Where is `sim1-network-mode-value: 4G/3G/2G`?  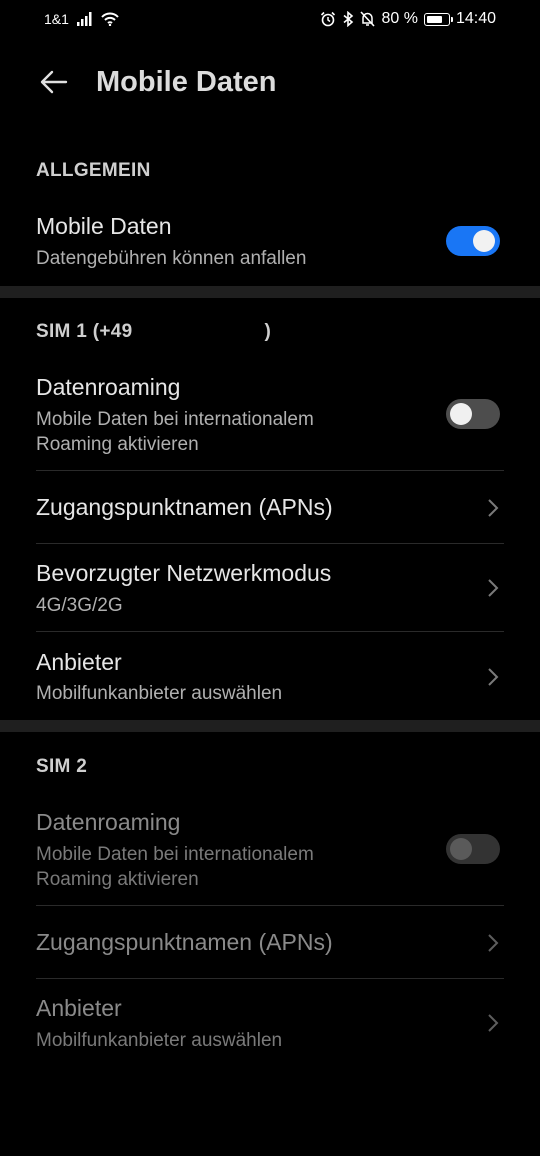
sim1-network-mode-value: 4G/3G/2G is located at coordinates (79, 605).